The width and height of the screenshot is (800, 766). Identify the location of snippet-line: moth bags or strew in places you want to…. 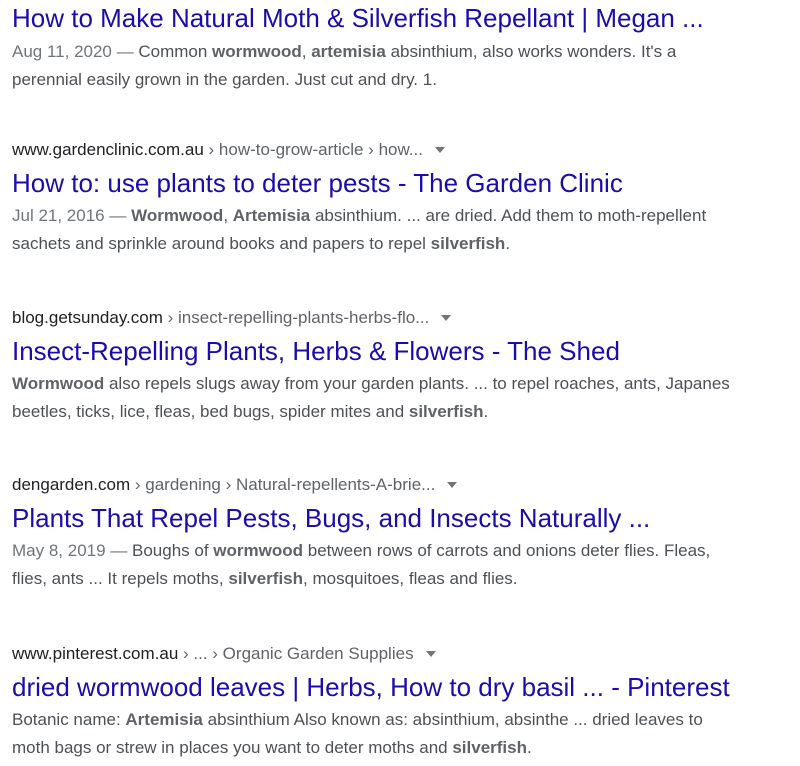
(406, 748).